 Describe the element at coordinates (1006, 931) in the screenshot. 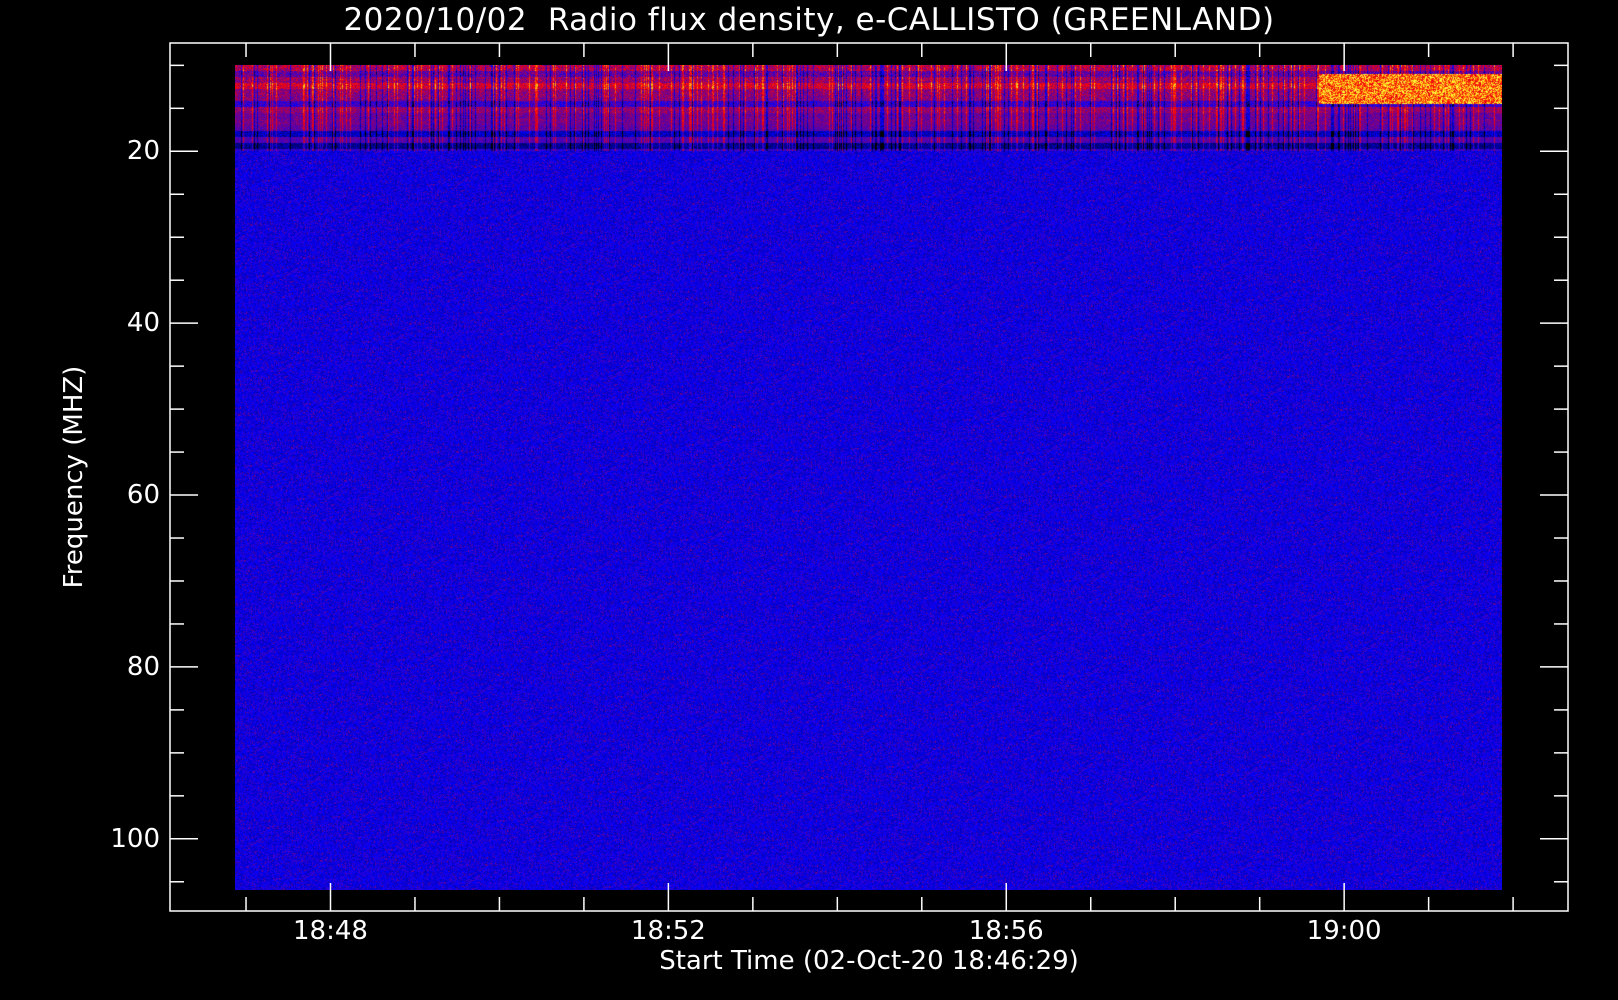

I see `x-tick-label: 18:56` at that location.